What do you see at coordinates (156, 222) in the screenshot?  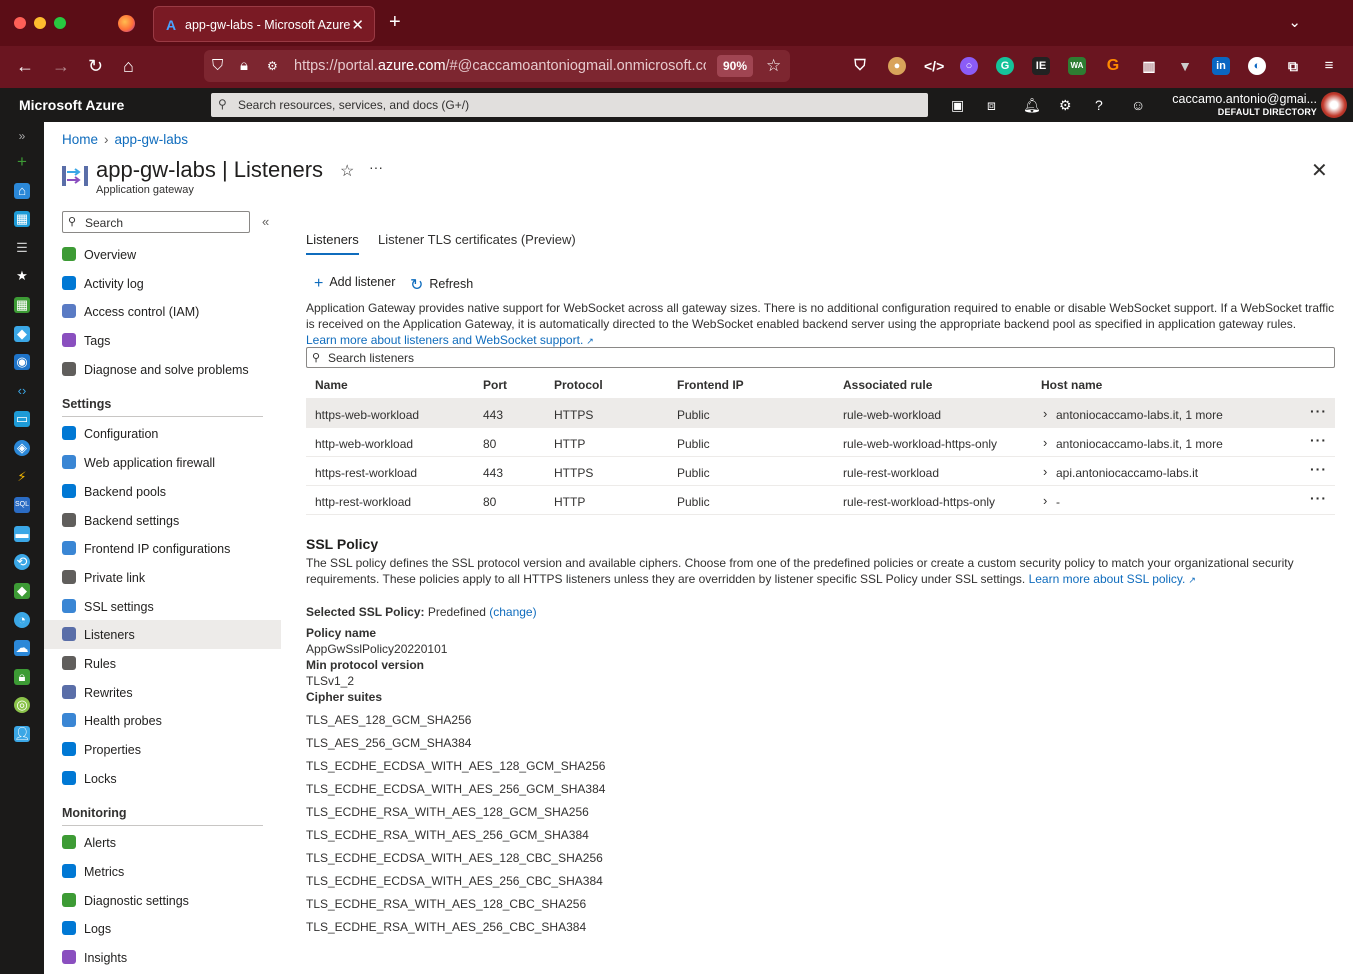 I see `menu-search-input: ⚲ Search` at bounding box center [156, 222].